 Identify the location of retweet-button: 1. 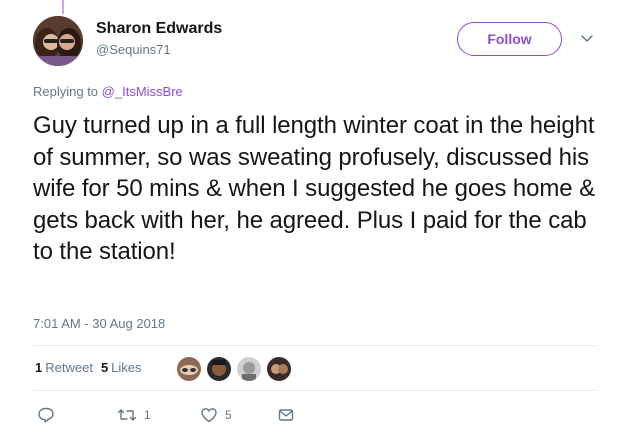
(134, 415).